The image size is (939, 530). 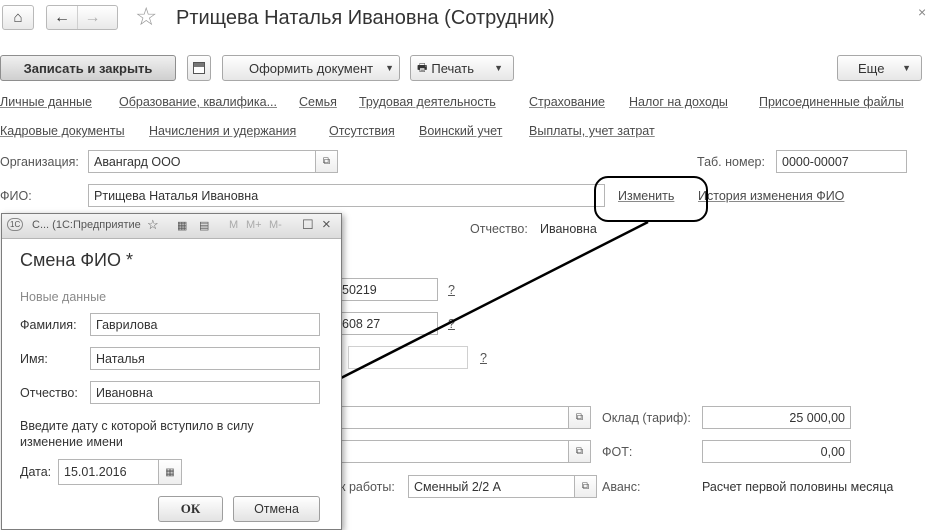 What do you see at coordinates (63, 297) in the screenshot?
I see `new-data-section: Новые данные` at bounding box center [63, 297].